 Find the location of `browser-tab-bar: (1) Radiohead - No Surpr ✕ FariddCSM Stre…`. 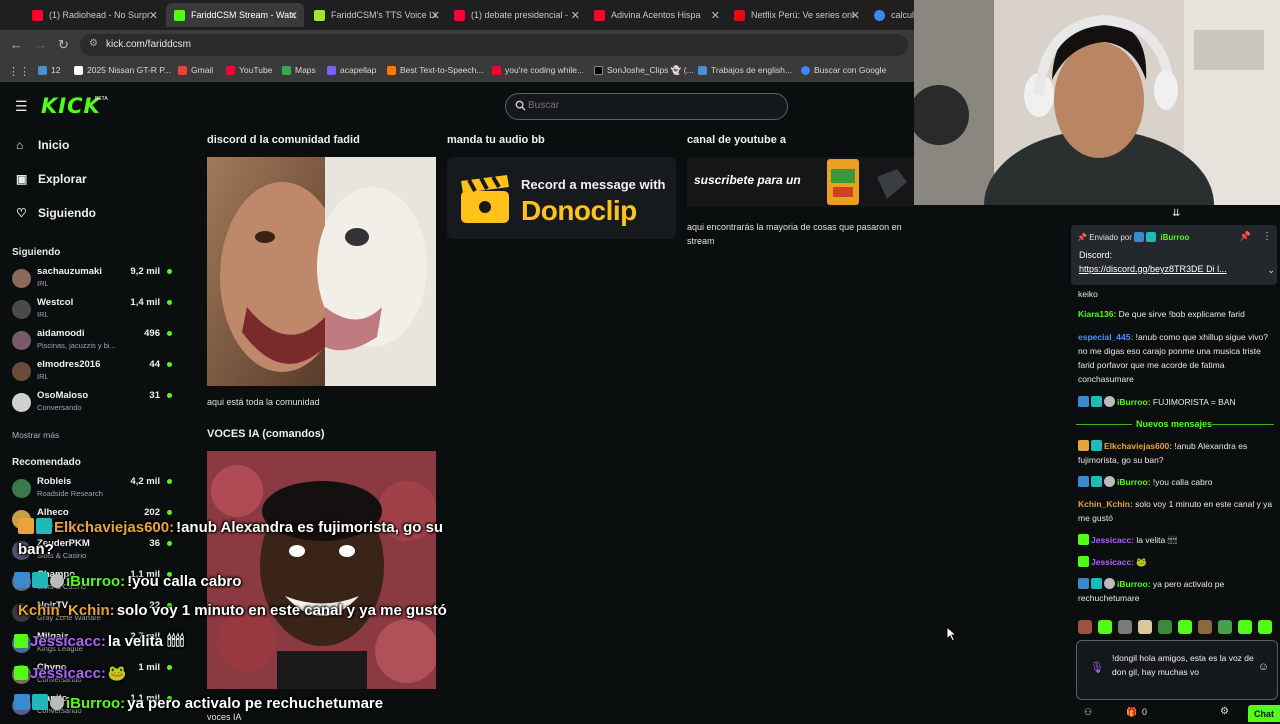

browser-tab-bar: (1) Radiohead - No Surpr ✕ FariddCSM Stre… is located at coordinates (457, 15).